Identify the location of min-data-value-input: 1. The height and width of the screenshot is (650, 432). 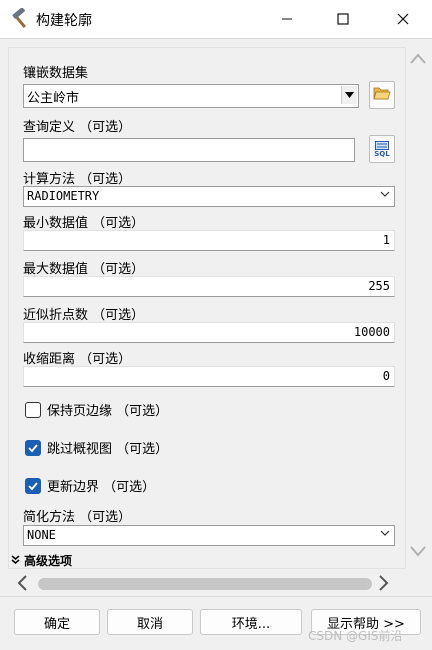
(209, 240).